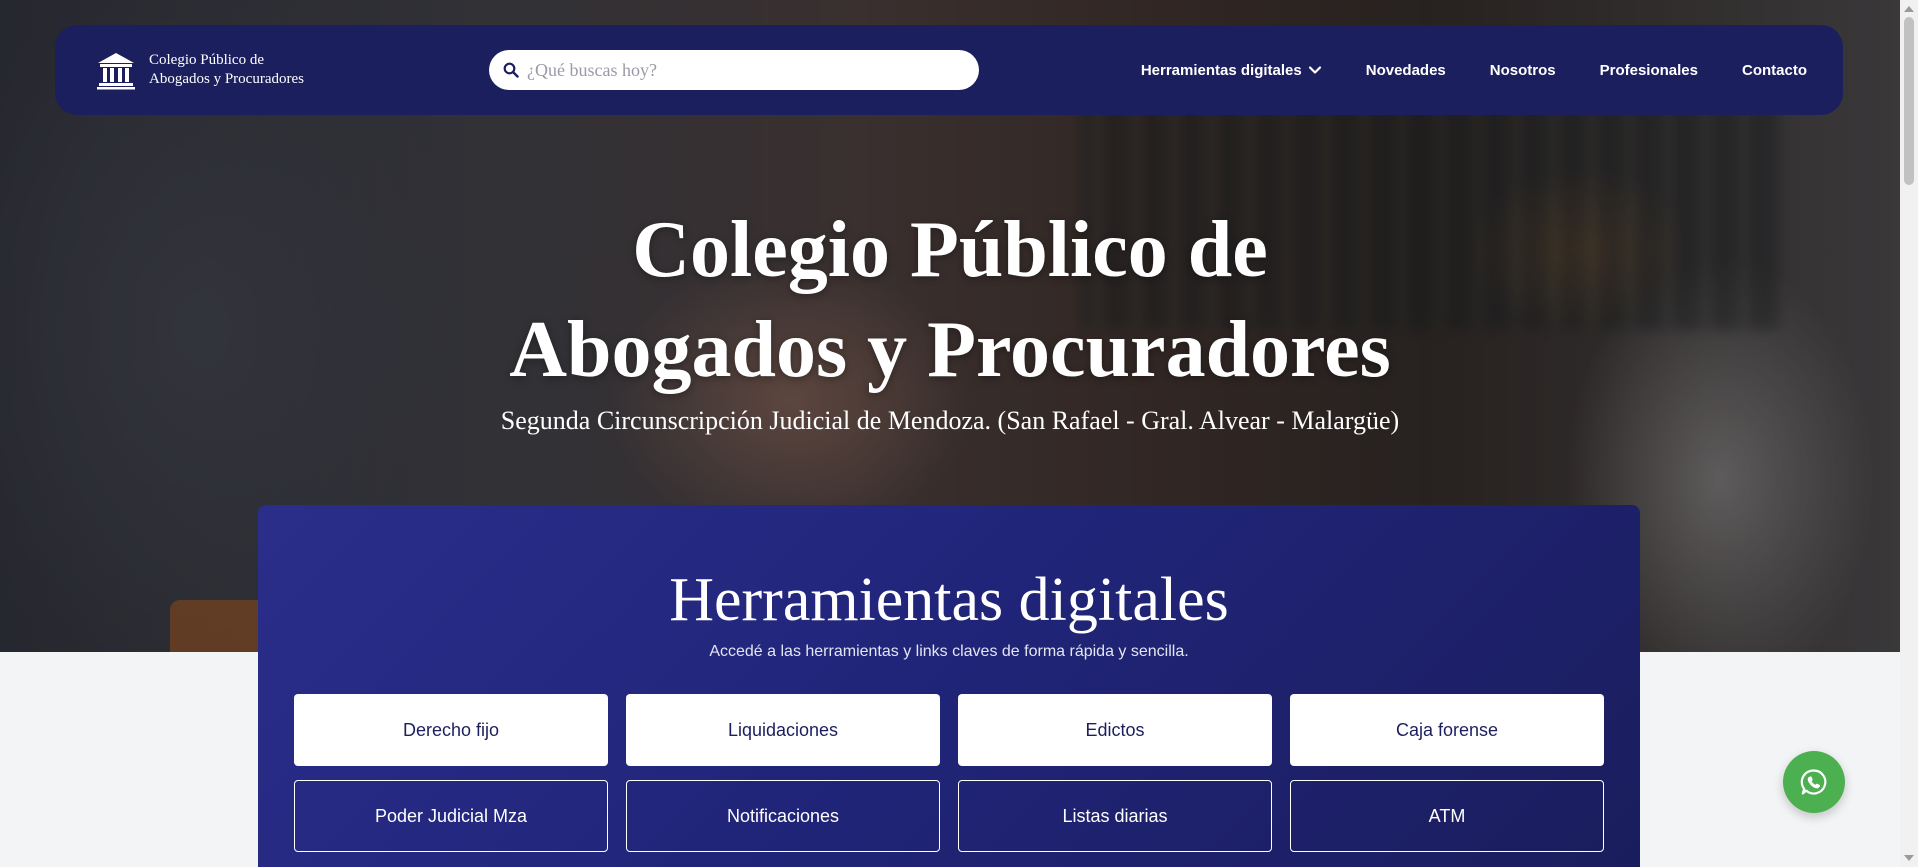  I want to click on nav-herramientas-digitales-label: Herramientas digitales, so click(1221, 70).